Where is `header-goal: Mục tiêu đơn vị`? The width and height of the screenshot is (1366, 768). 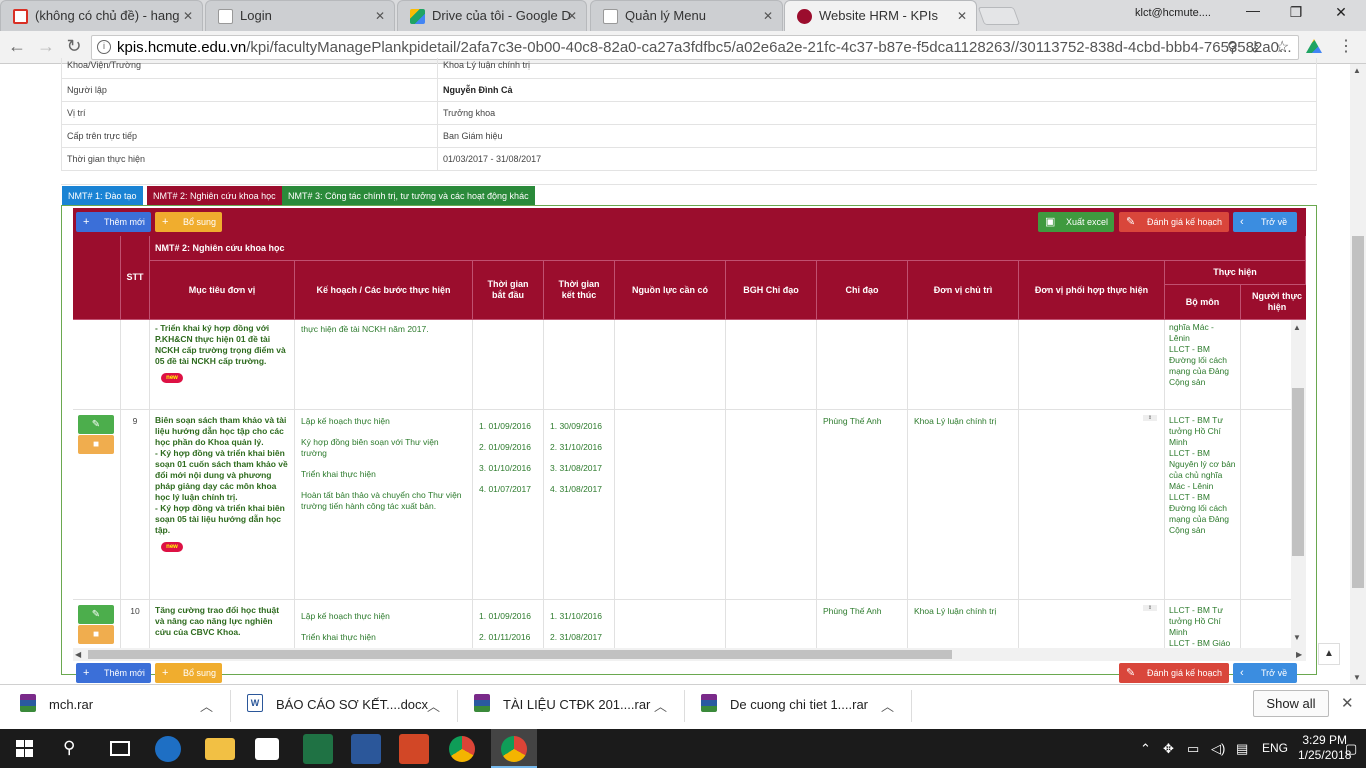
header-goal: Mục tiêu đơn vị is located at coordinates (222, 290).